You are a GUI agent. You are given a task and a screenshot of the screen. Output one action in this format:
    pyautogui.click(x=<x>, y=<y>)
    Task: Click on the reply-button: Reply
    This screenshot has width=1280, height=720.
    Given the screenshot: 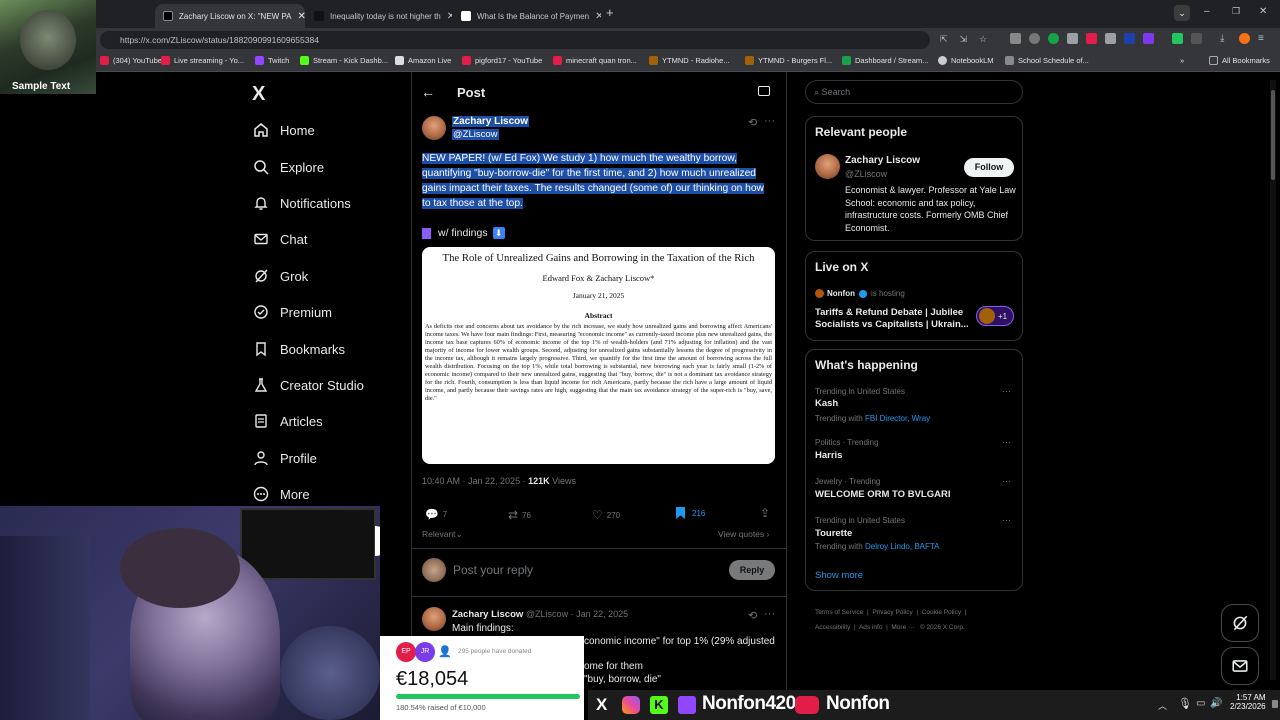 What is the action you would take?
    pyautogui.click(x=752, y=570)
    